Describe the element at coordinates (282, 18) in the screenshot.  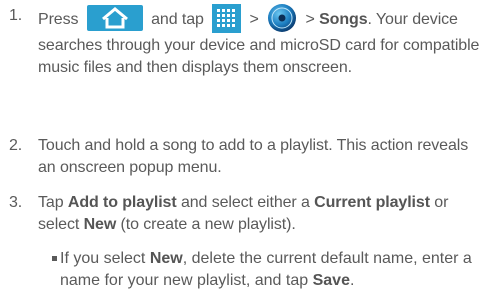
I see `music-player-icon` at that location.